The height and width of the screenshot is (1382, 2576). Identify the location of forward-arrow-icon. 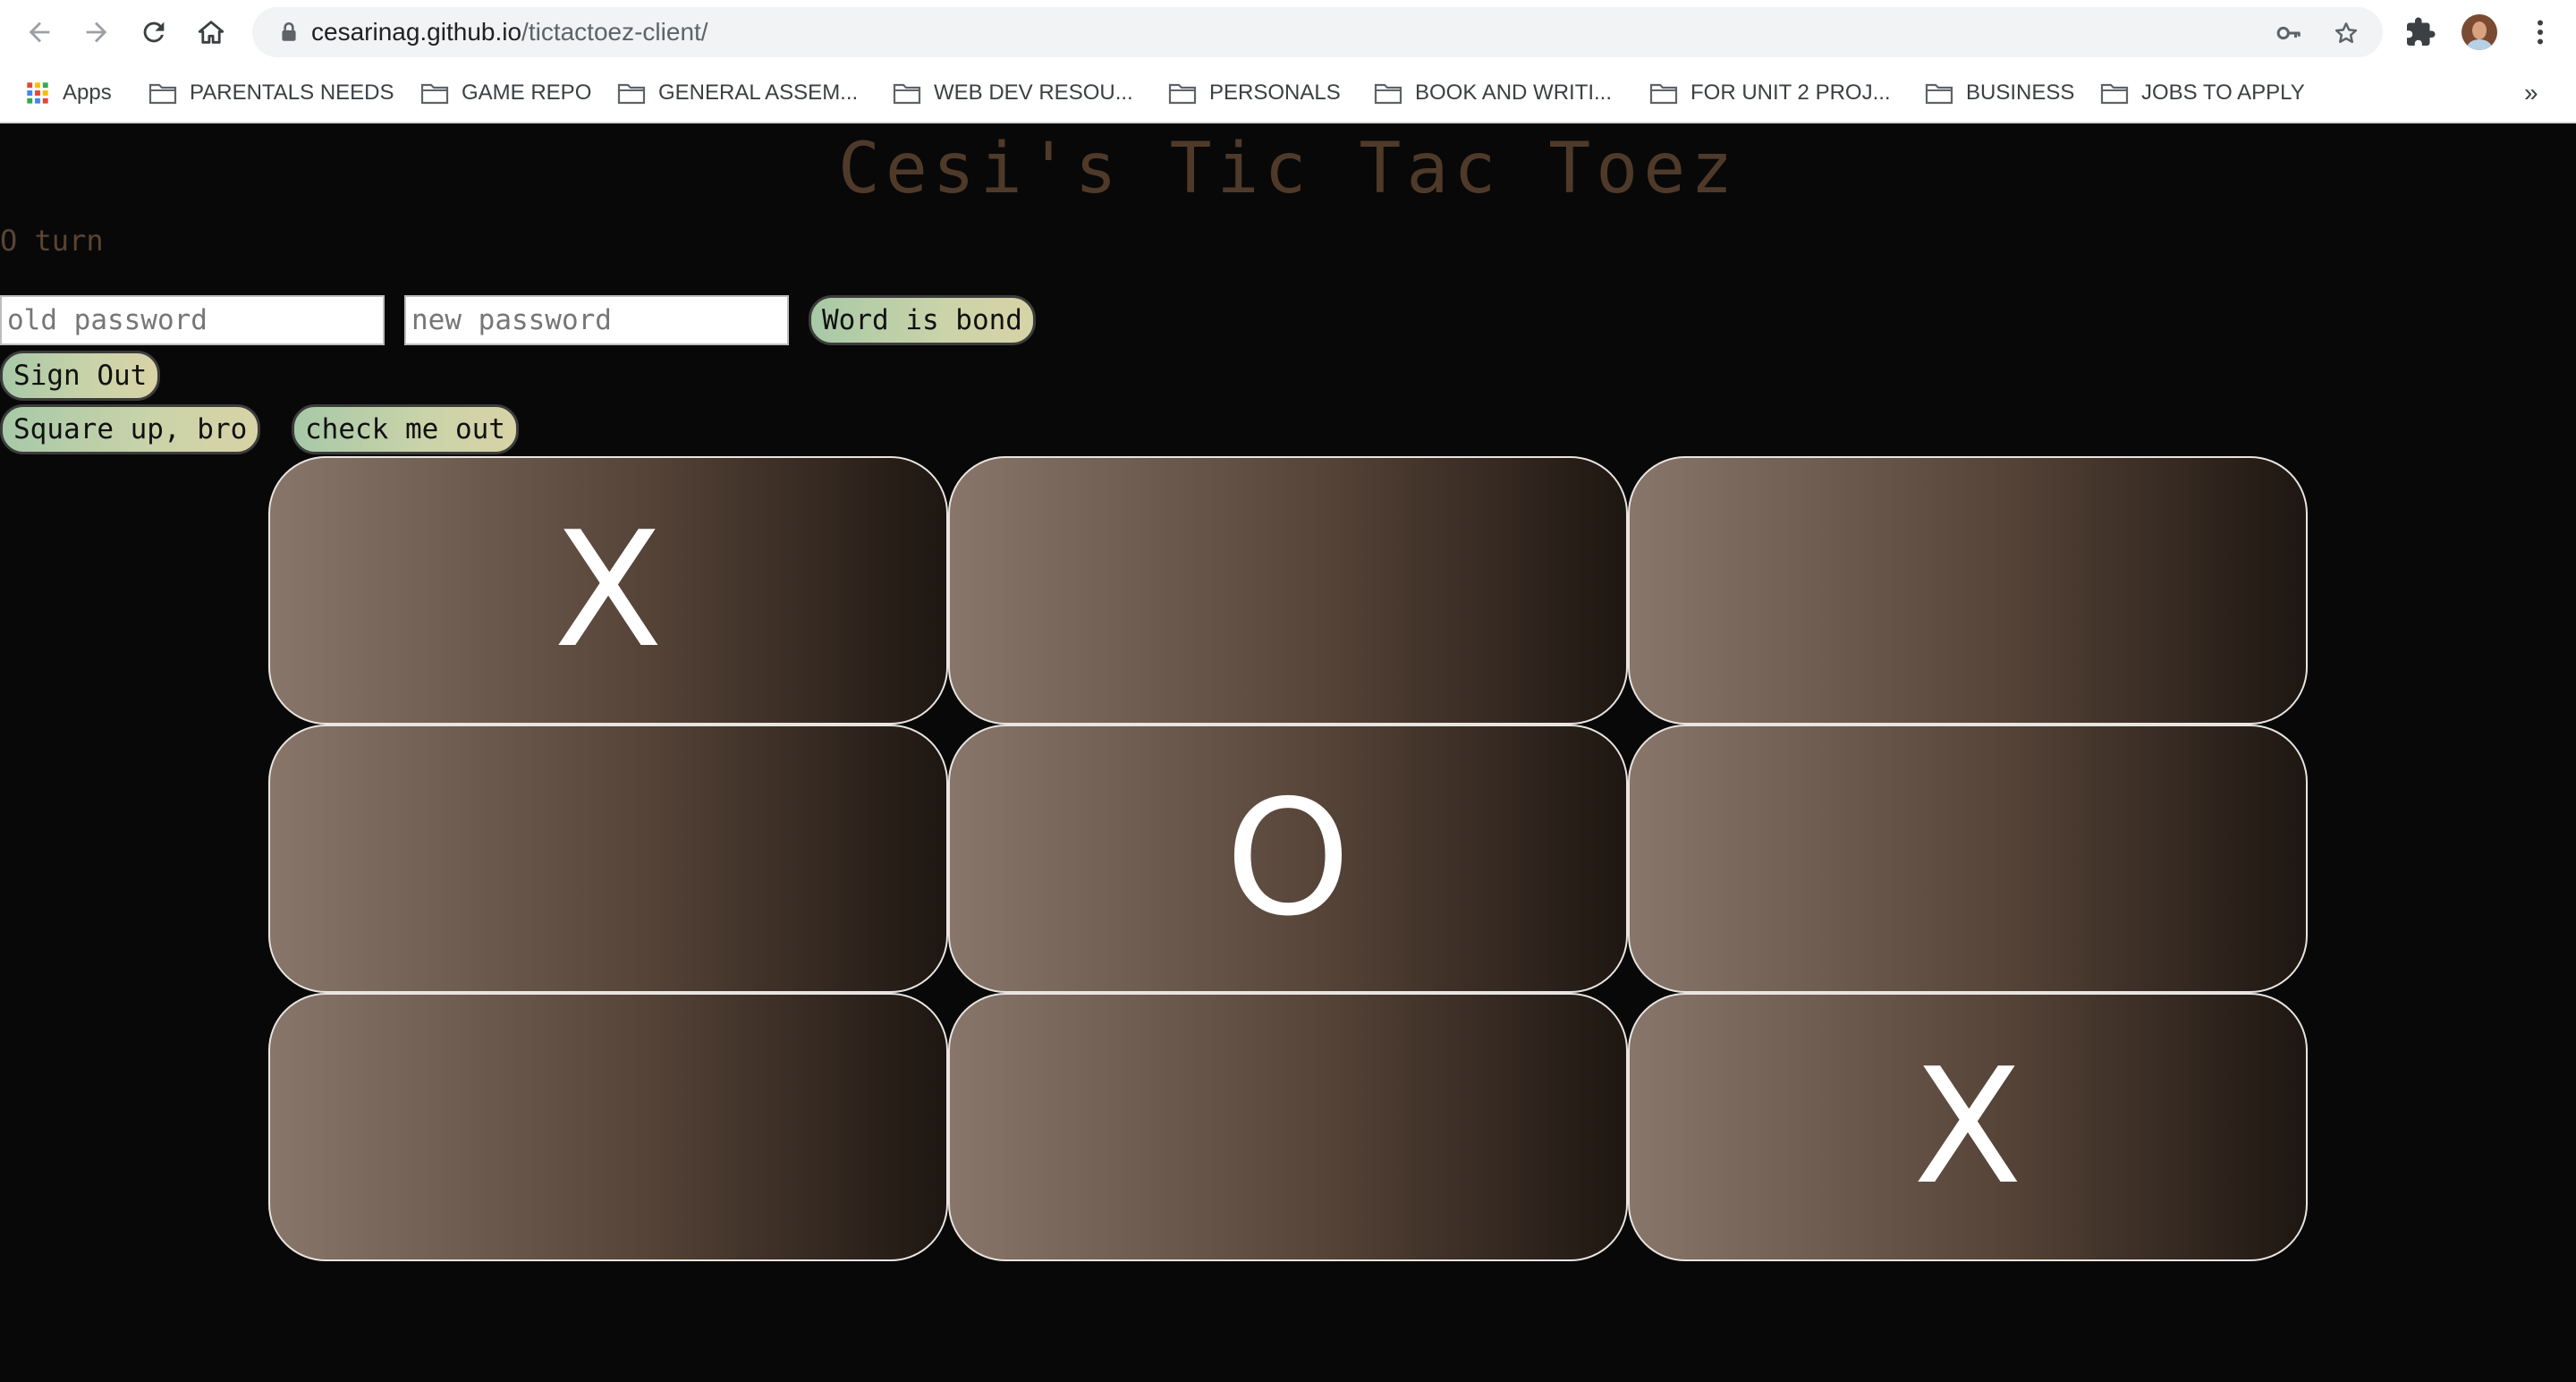
(96, 32).